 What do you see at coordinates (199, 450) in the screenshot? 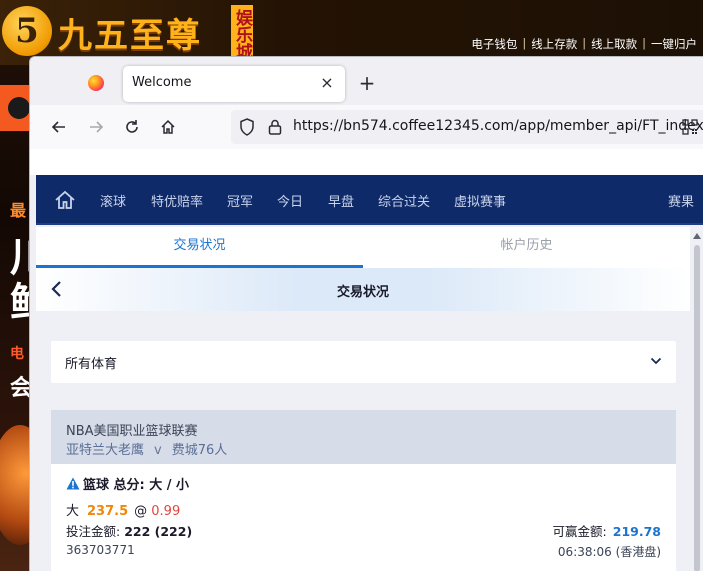
I see `away-team: 费城76人` at bounding box center [199, 450].